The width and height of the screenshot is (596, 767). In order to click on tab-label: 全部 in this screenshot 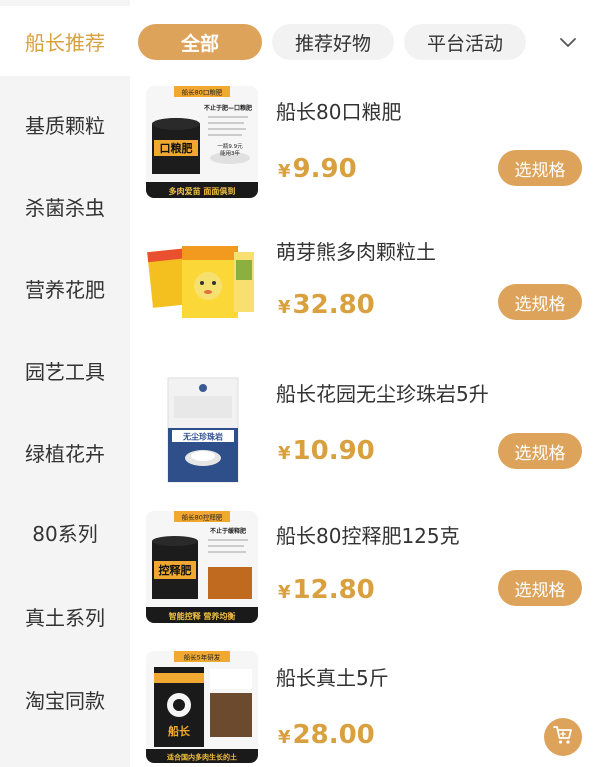, I will do `click(199, 43)`.